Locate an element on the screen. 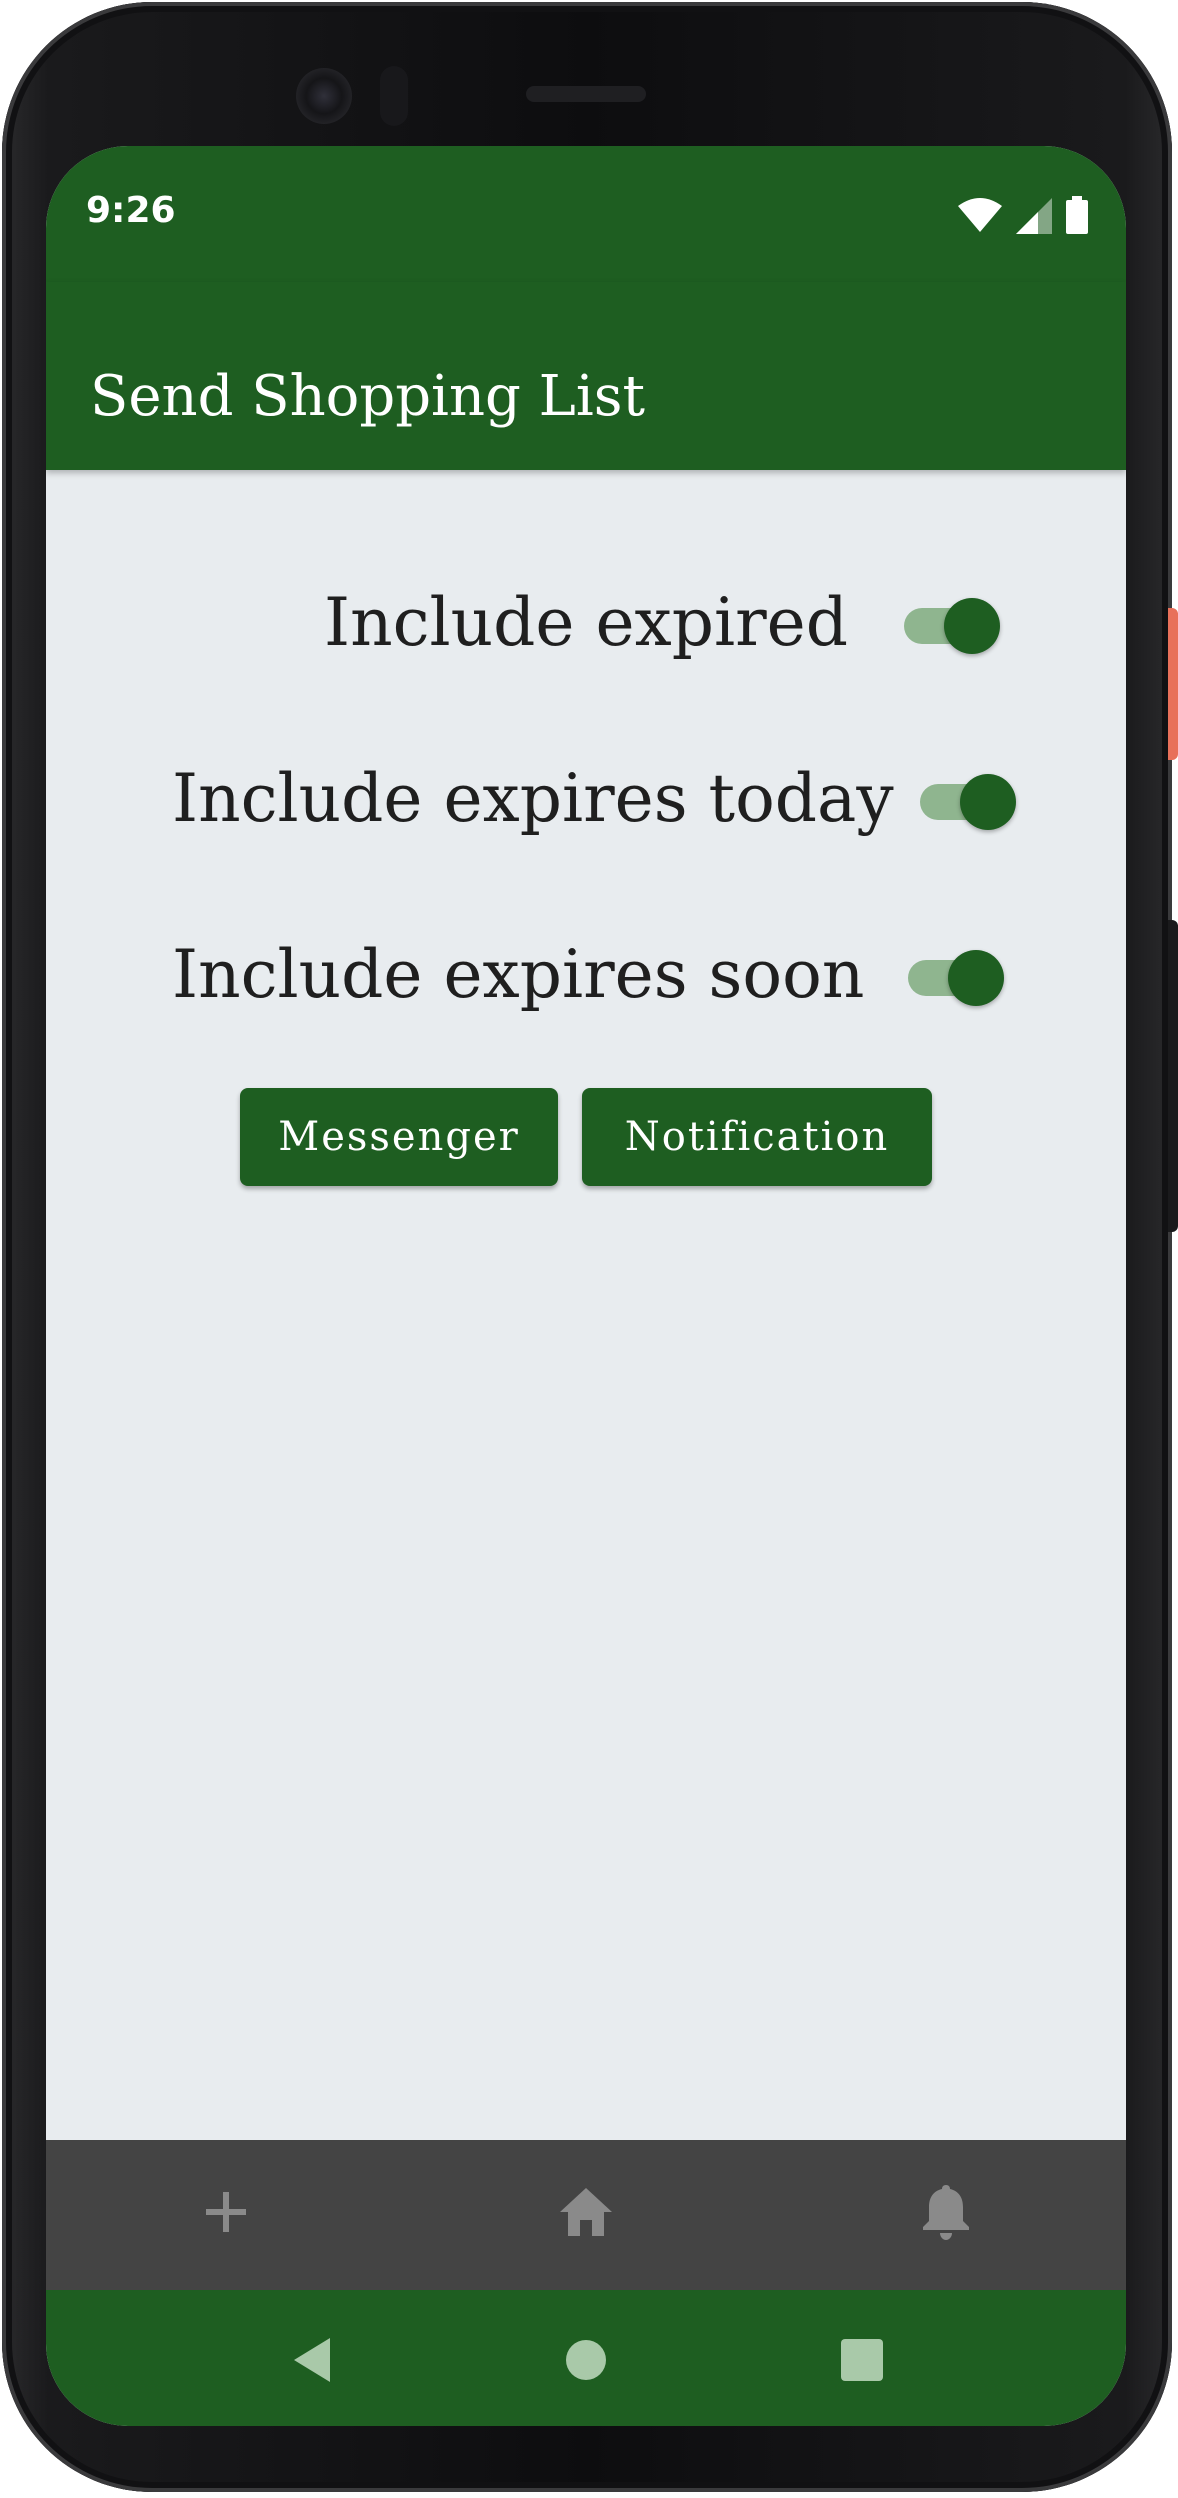 This screenshot has height=2498, width=1178. notification-button: Notification is located at coordinates (757, 1137).